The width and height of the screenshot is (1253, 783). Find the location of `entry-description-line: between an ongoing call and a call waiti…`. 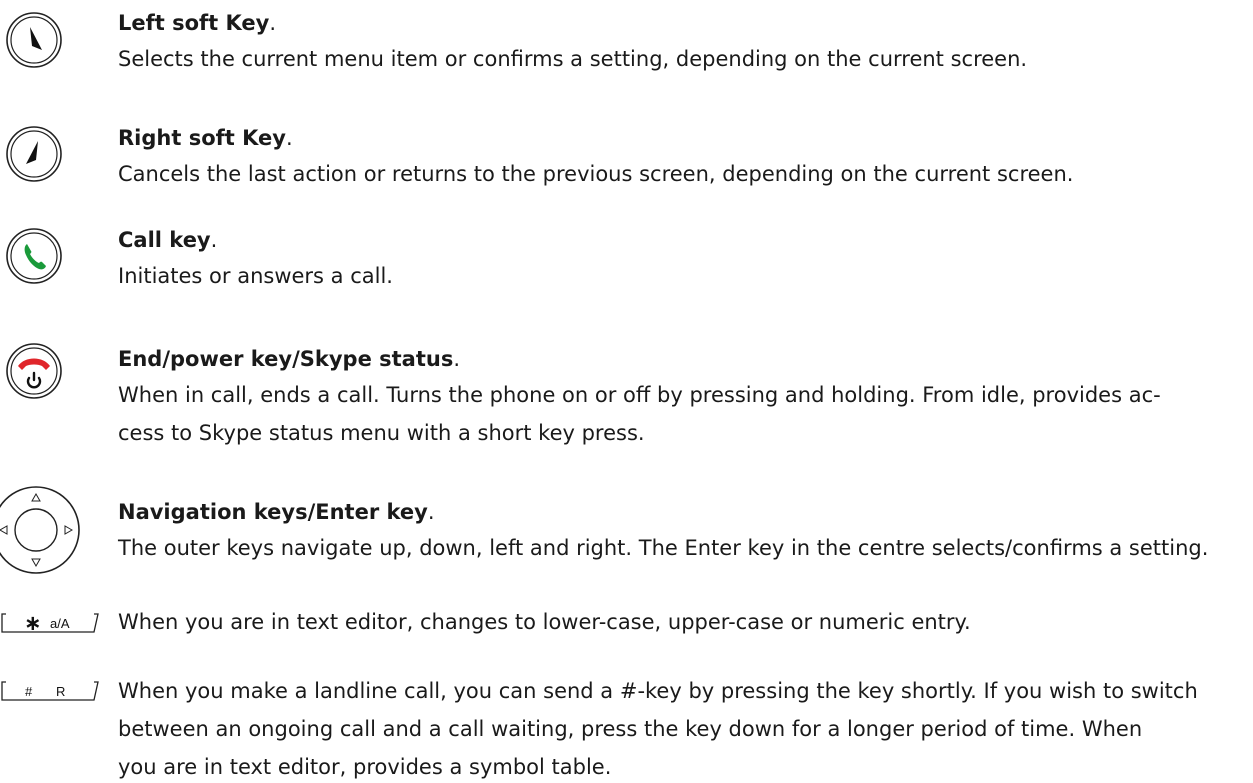

entry-description-line: between an ongoing call and a call waiti… is located at coordinates (630, 729).